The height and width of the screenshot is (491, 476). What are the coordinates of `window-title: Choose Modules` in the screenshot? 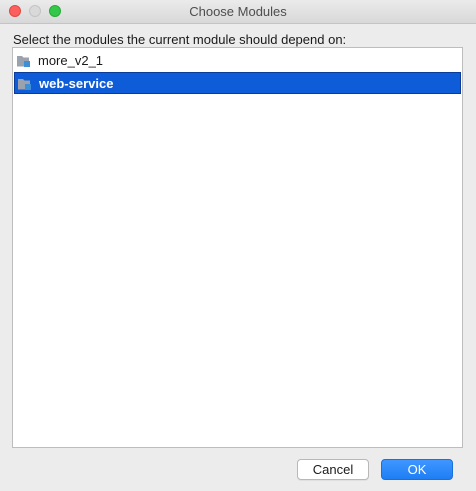 It's located at (238, 11).